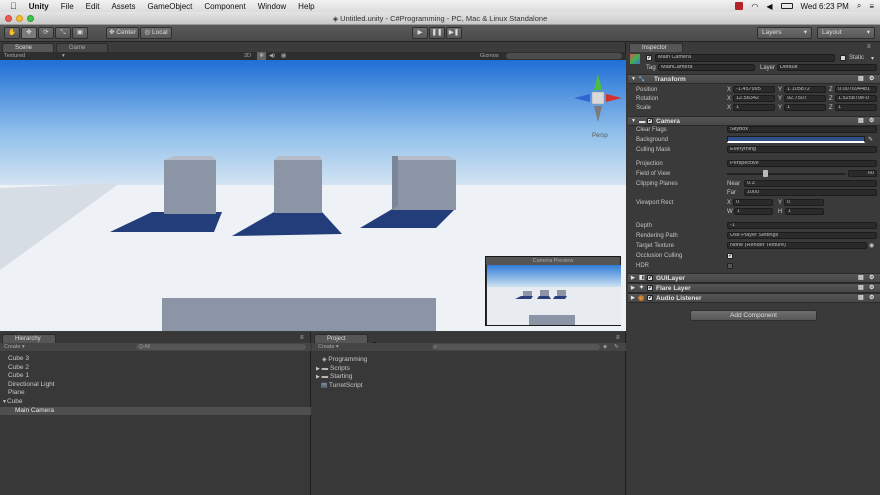  What do you see at coordinates (802, 225) in the screenshot?
I see `depth-field: -1` at bounding box center [802, 225].